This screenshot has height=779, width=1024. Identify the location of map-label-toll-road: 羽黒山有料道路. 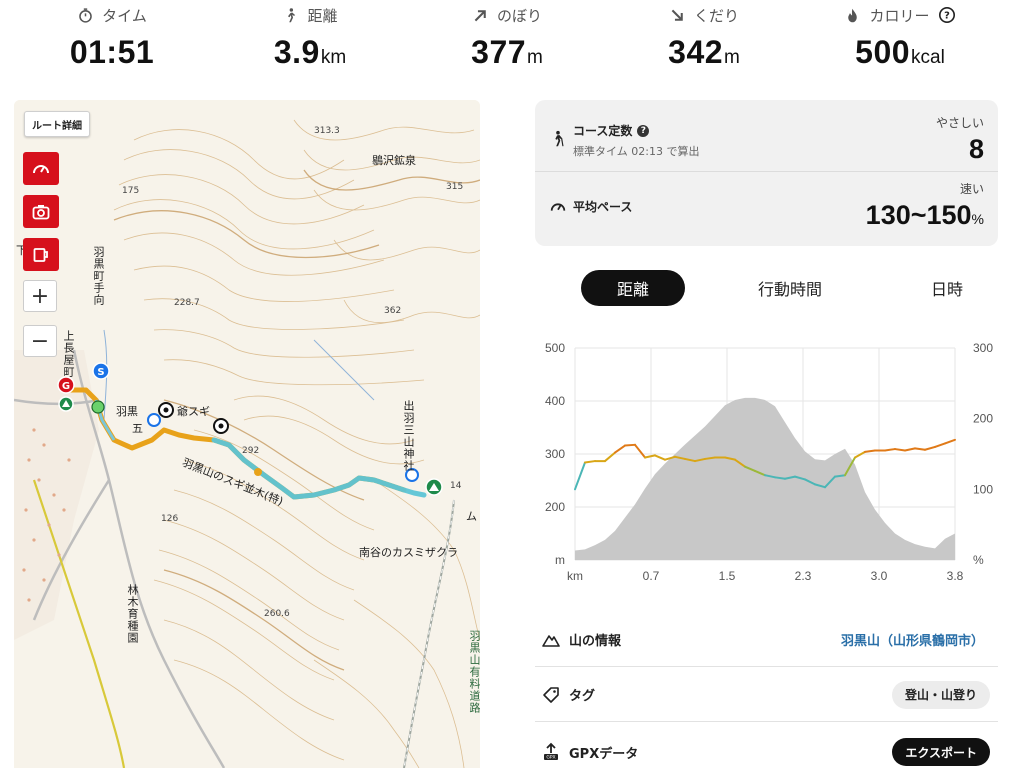
(474, 672).